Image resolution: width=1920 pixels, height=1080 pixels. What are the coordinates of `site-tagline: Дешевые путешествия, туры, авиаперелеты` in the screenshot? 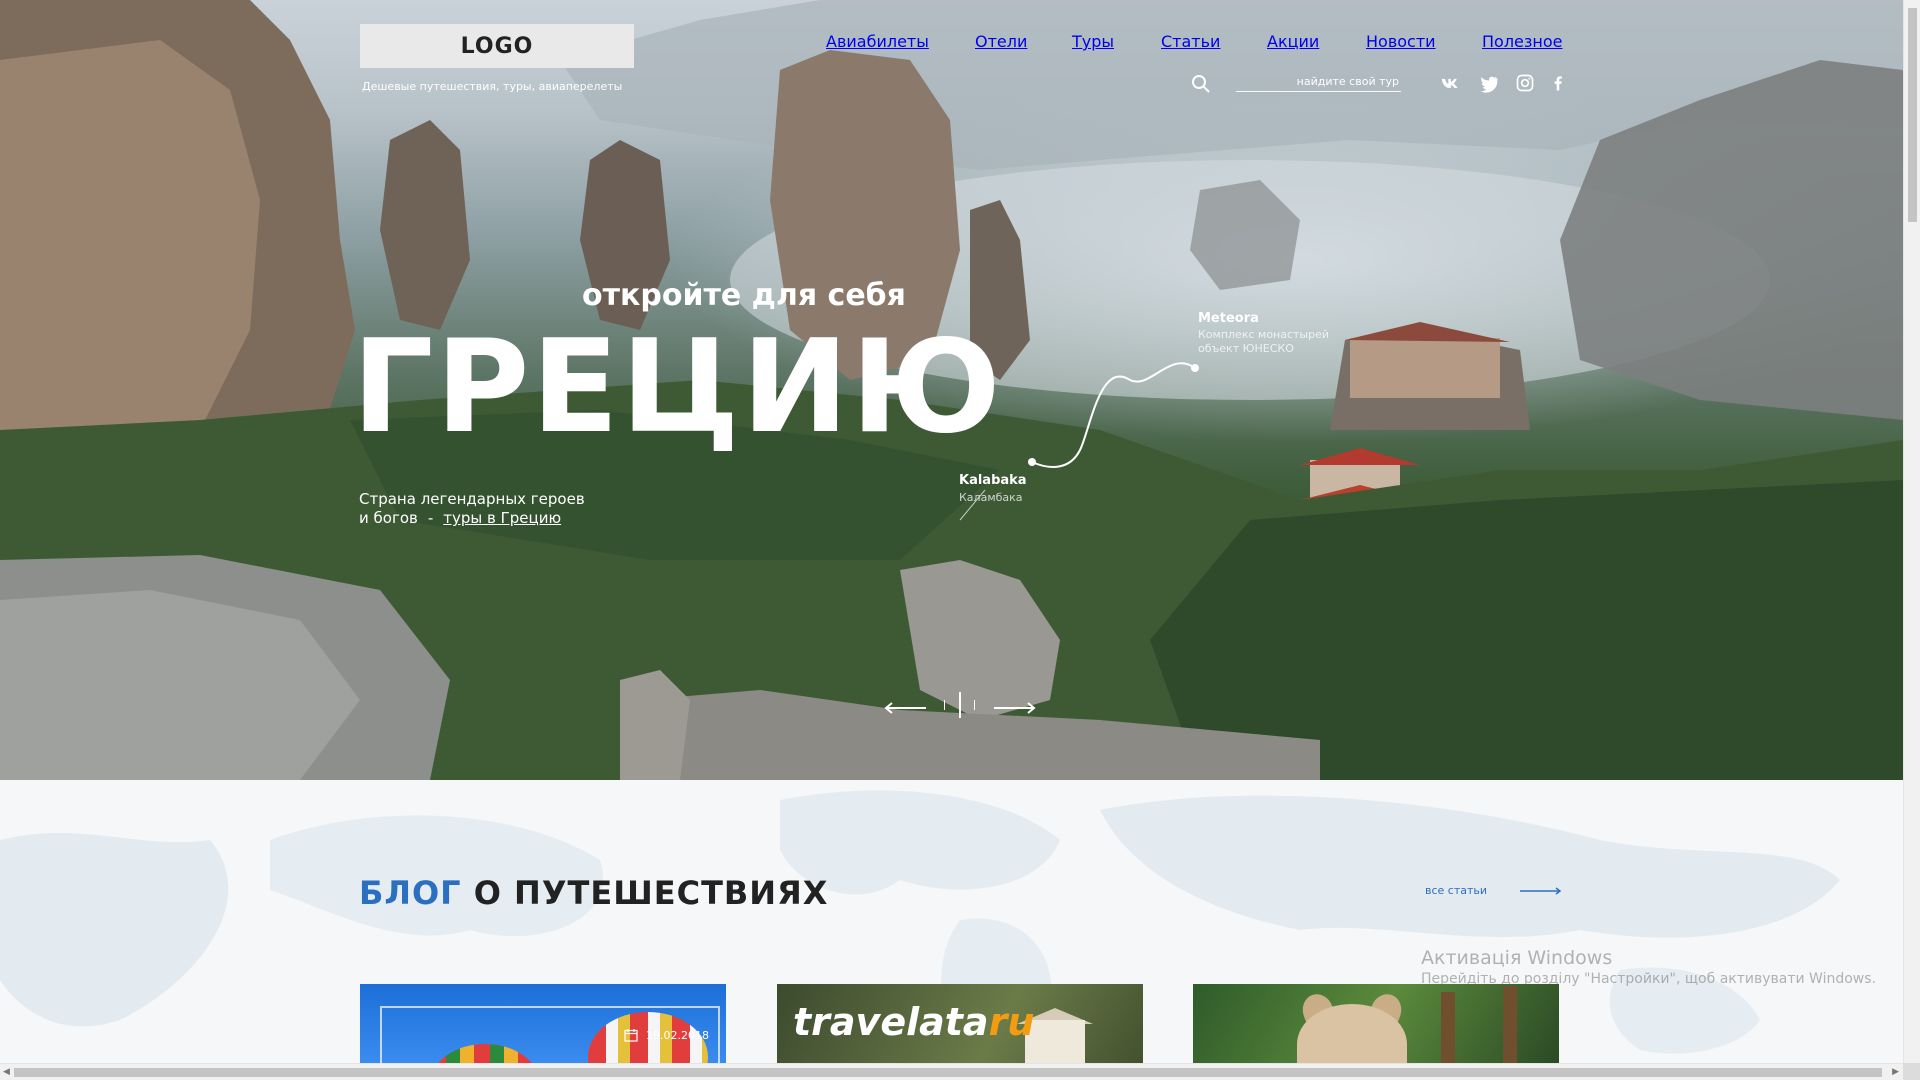 It's located at (492, 86).